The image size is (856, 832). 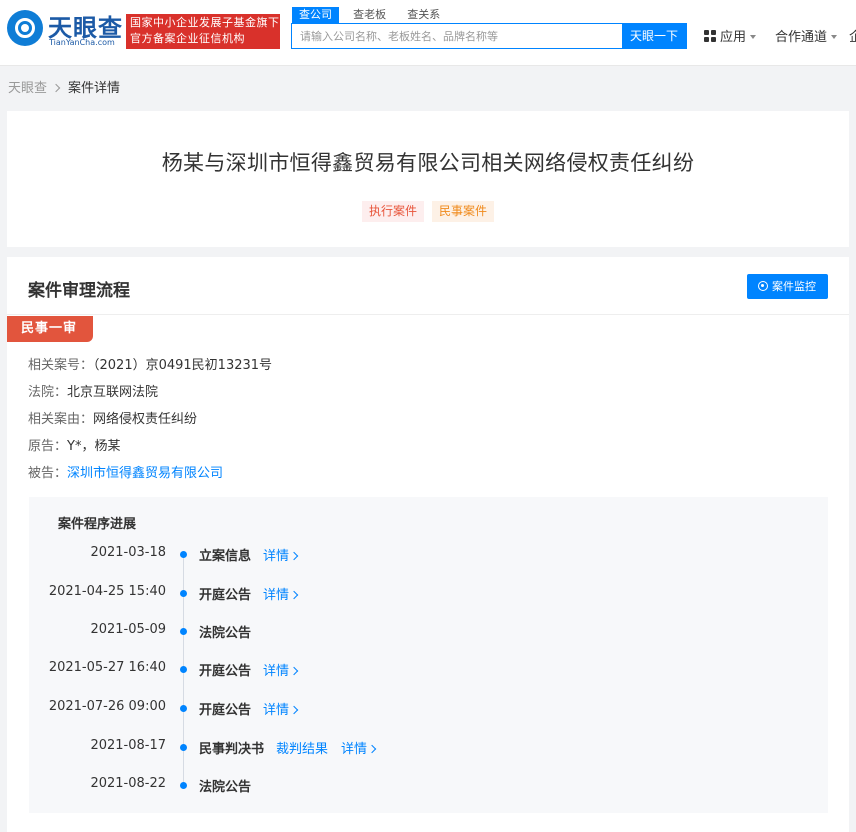 What do you see at coordinates (763, 286) in the screenshot?
I see `monitor-icon` at bounding box center [763, 286].